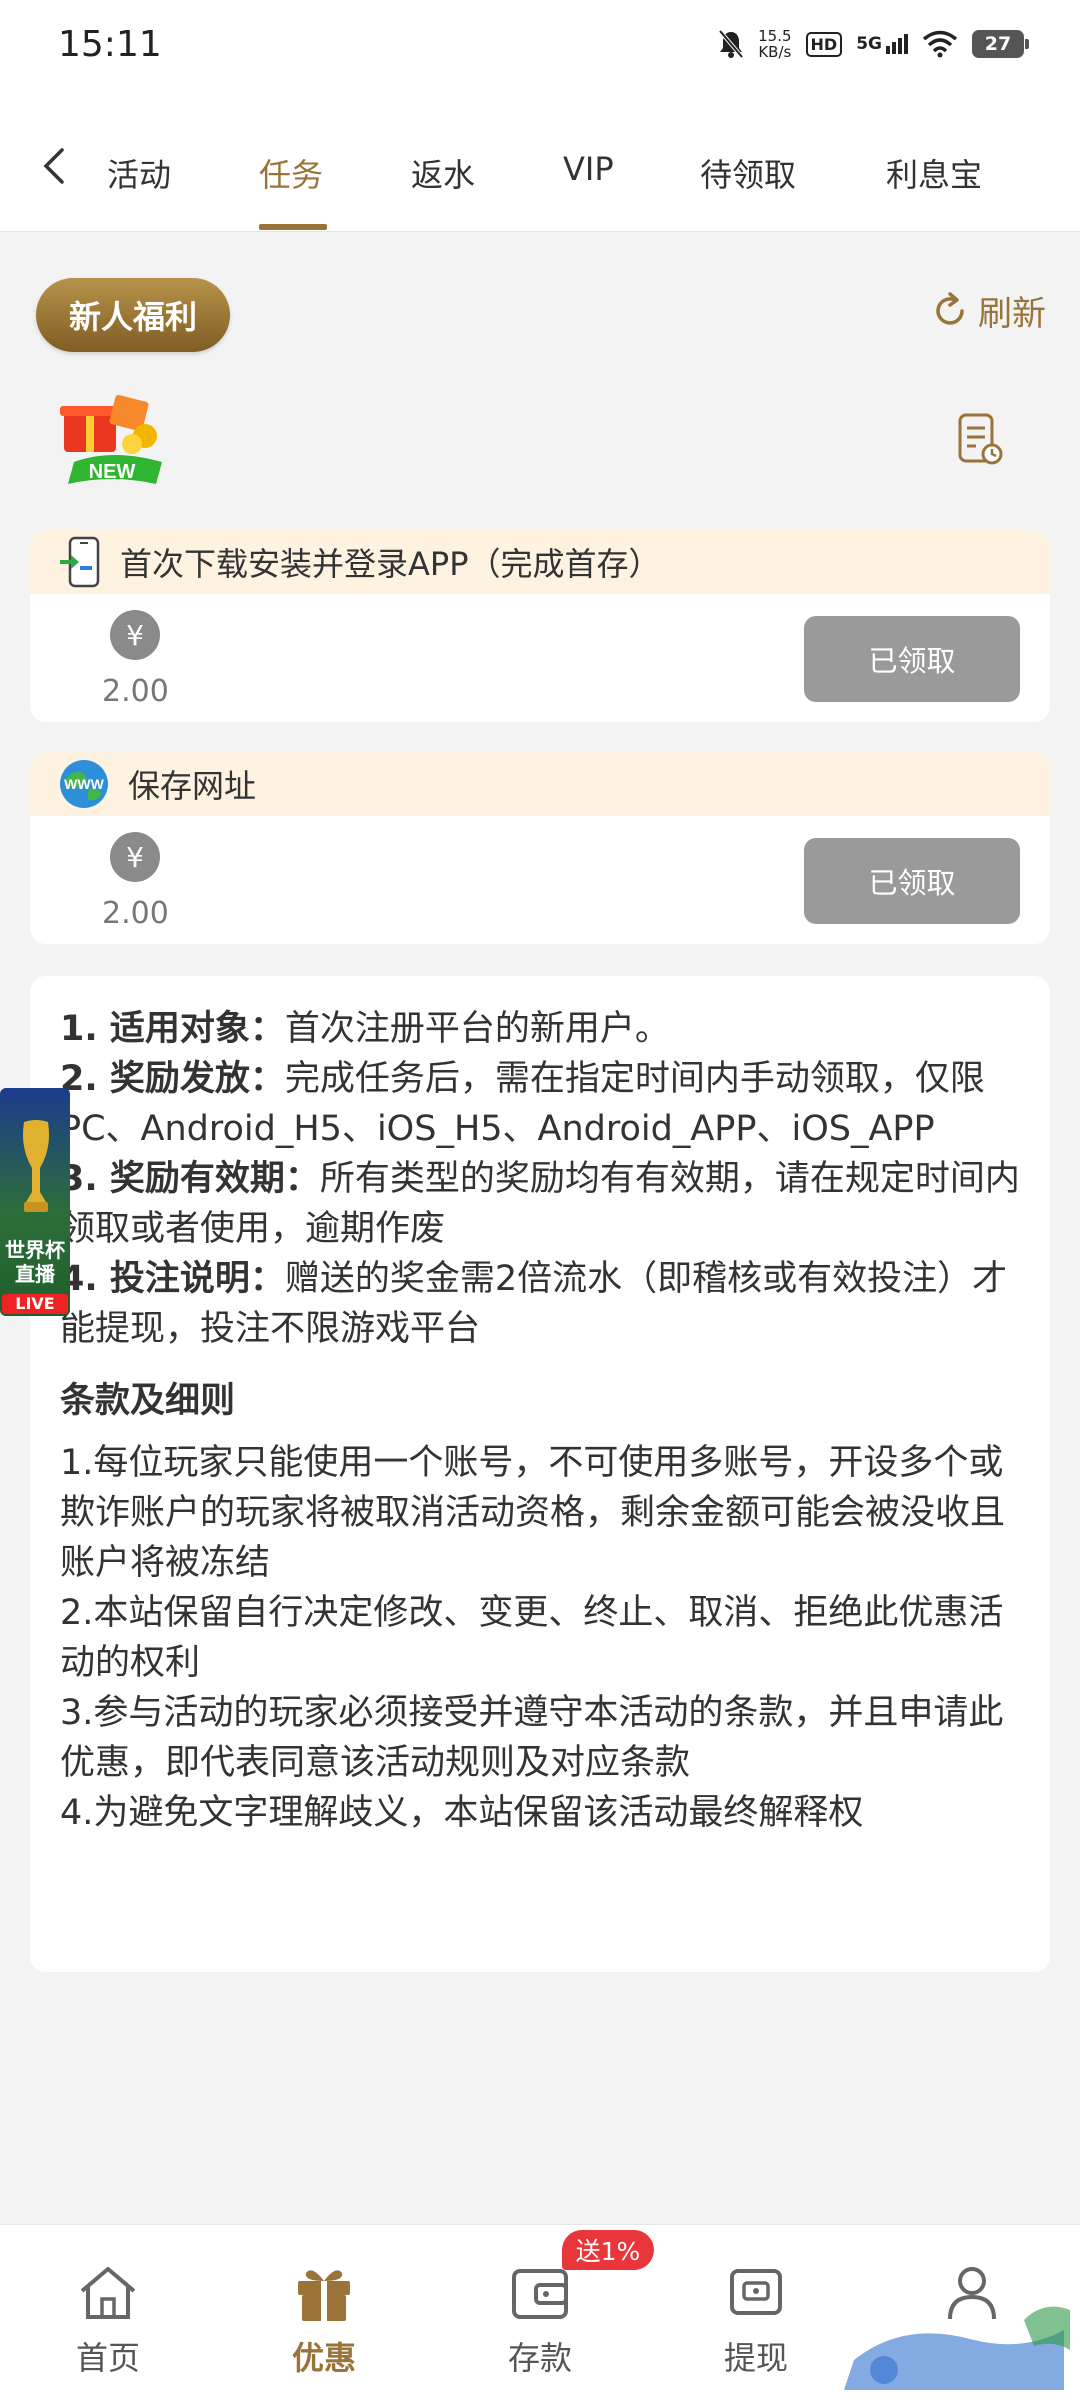 This screenshot has height=2404, width=1080. I want to click on rule-item: 3. 奖励有效期：所有类型的奖励均有有效期，请在规定时间内领取或者使用，逾期作废, so click(540, 1204).